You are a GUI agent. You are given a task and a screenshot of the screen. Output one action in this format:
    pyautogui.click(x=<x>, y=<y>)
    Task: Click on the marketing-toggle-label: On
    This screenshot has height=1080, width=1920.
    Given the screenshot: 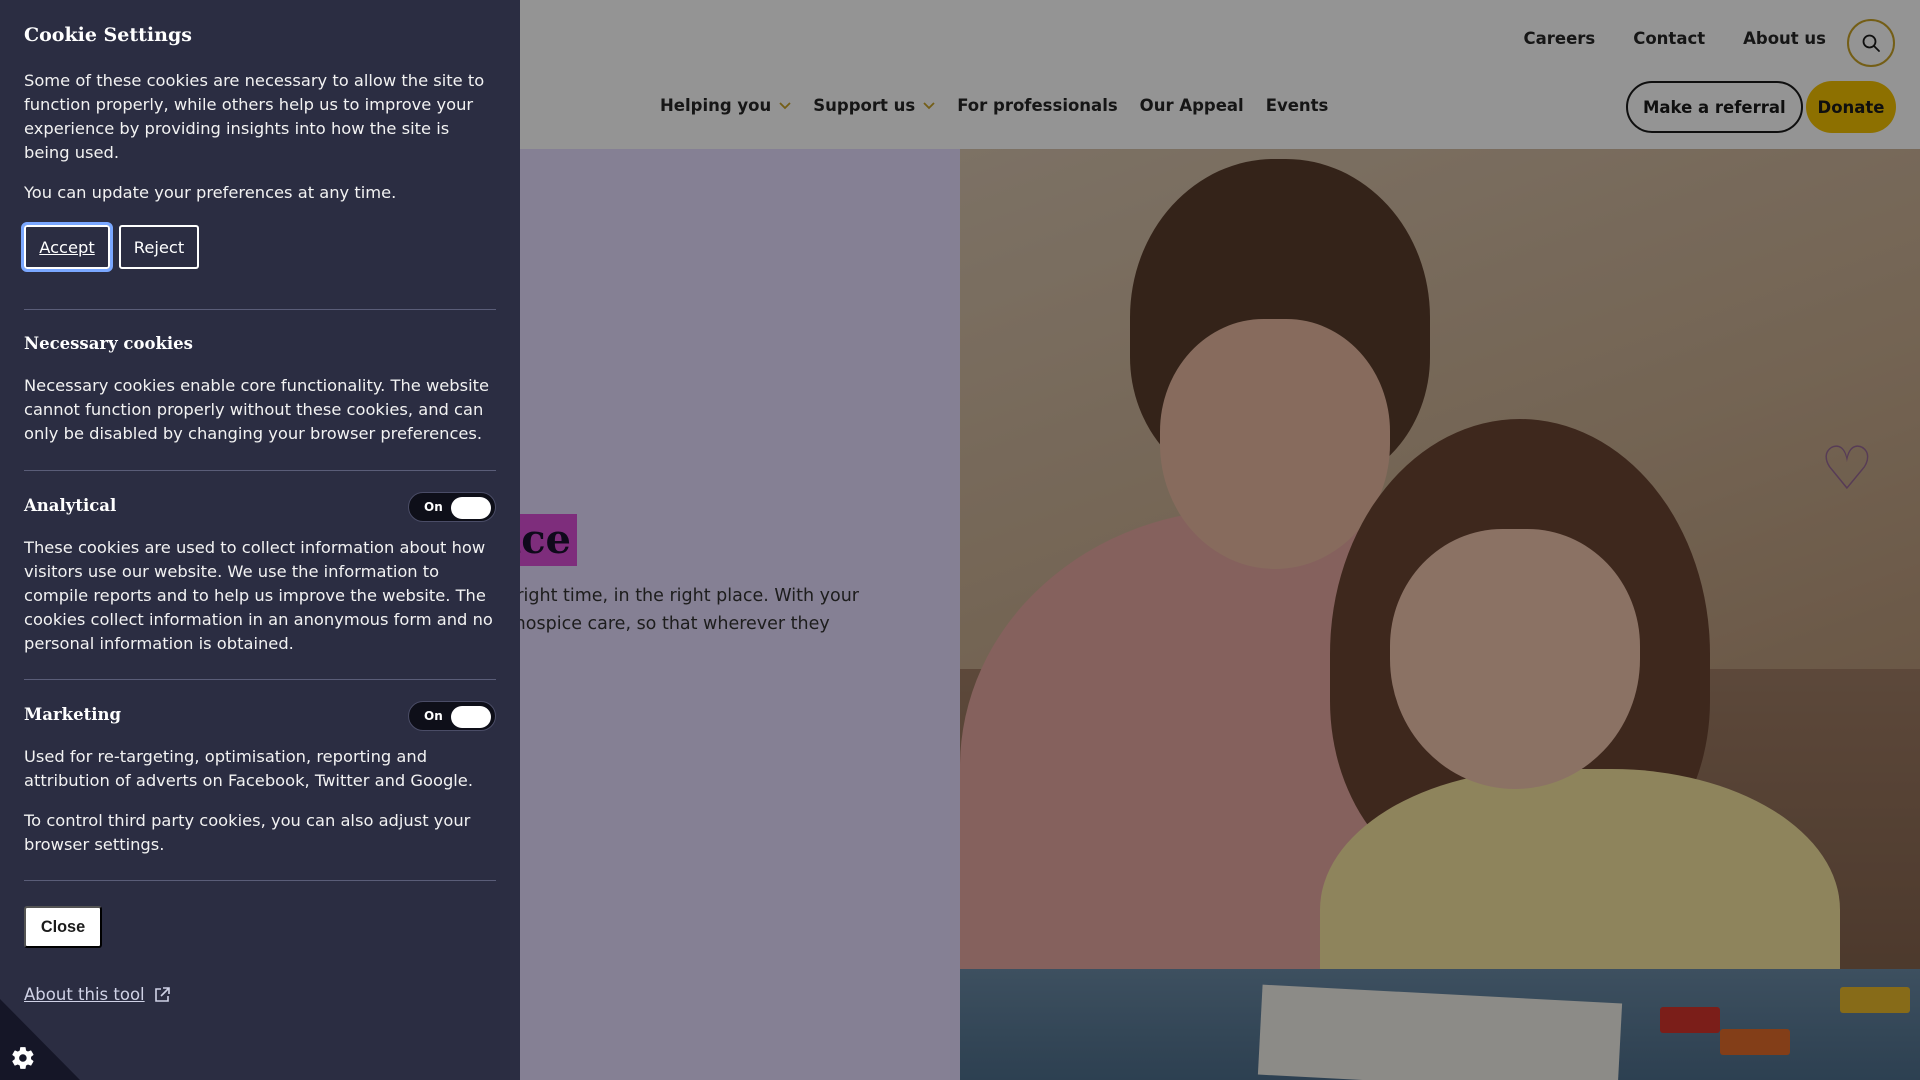 What is the action you would take?
    pyautogui.click(x=433, y=716)
    